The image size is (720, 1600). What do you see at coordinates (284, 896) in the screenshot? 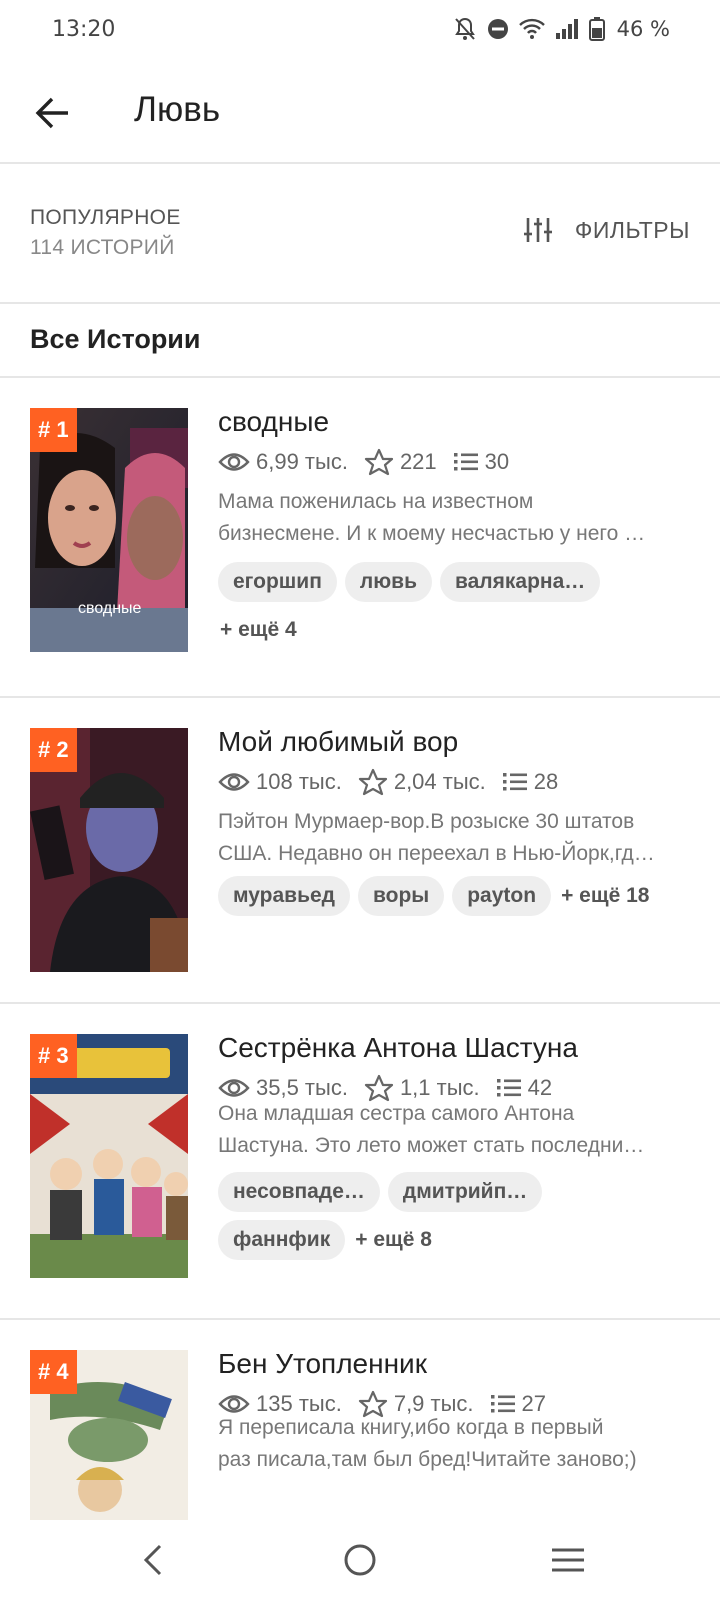
I see `tag-chip: муравьед` at bounding box center [284, 896].